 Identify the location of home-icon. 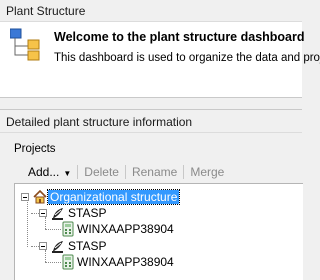
(40, 196).